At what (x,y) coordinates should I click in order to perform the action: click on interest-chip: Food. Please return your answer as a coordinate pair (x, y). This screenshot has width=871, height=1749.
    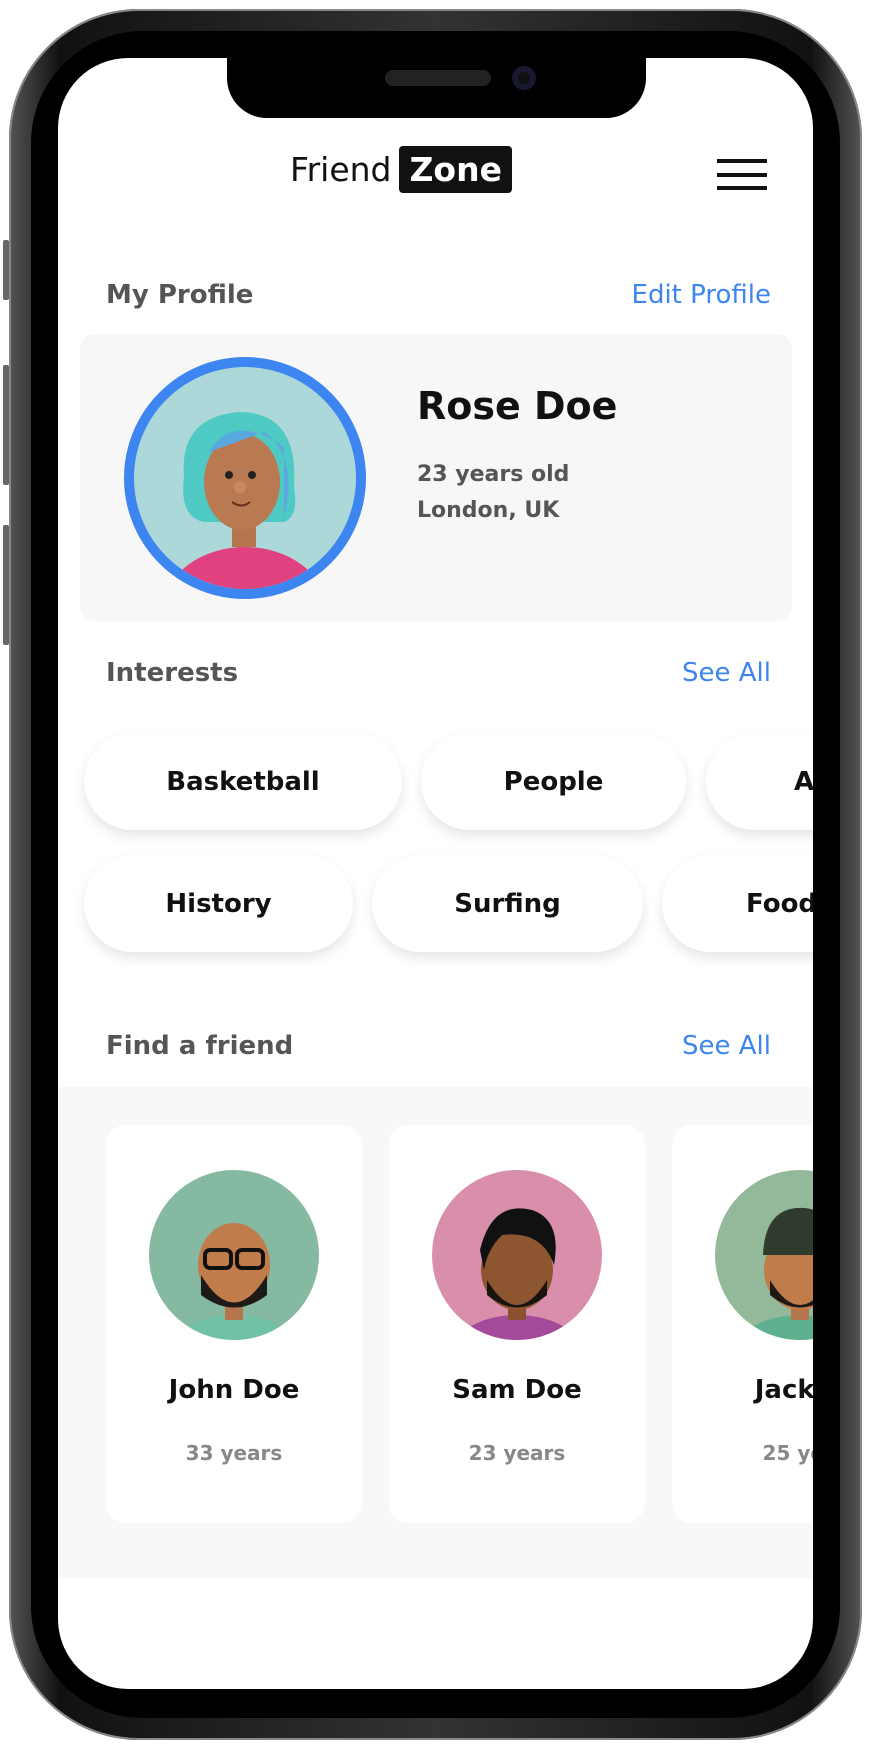
    Looking at the image, I should click on (737, 903).